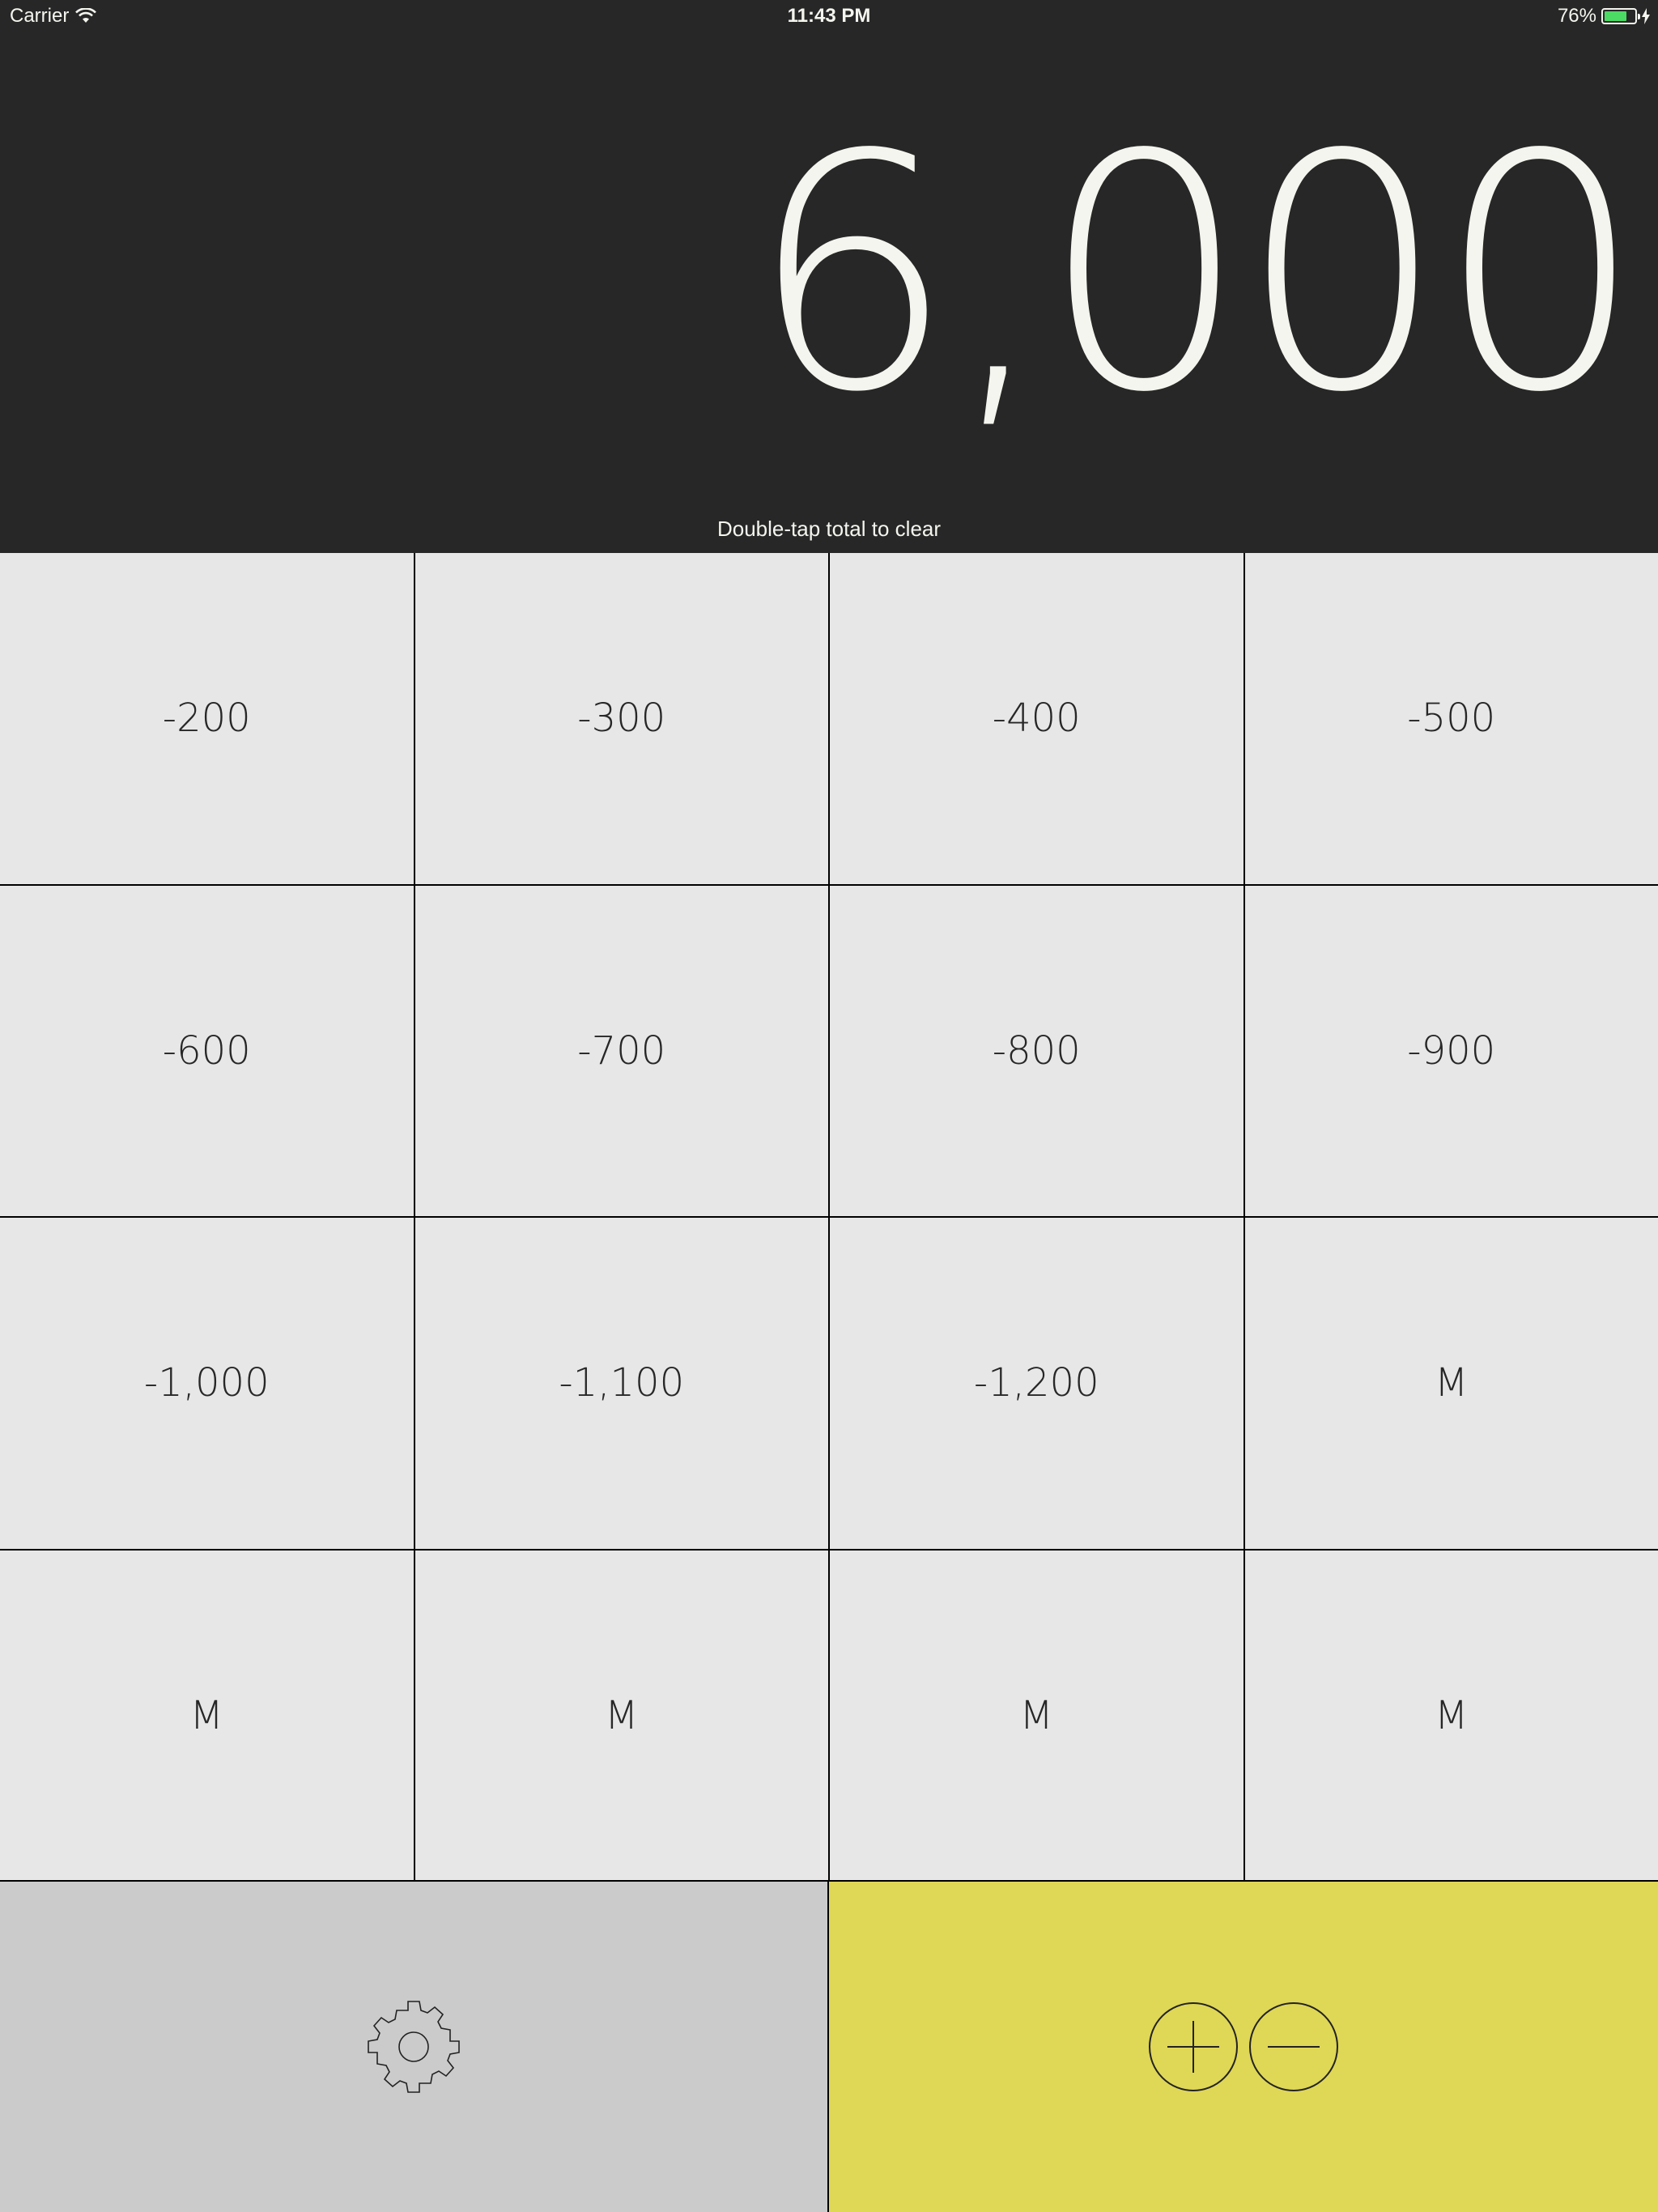 This screenshot has width=1658, height=2212. I want to click on status-right: 76%, so click(1604, 16).